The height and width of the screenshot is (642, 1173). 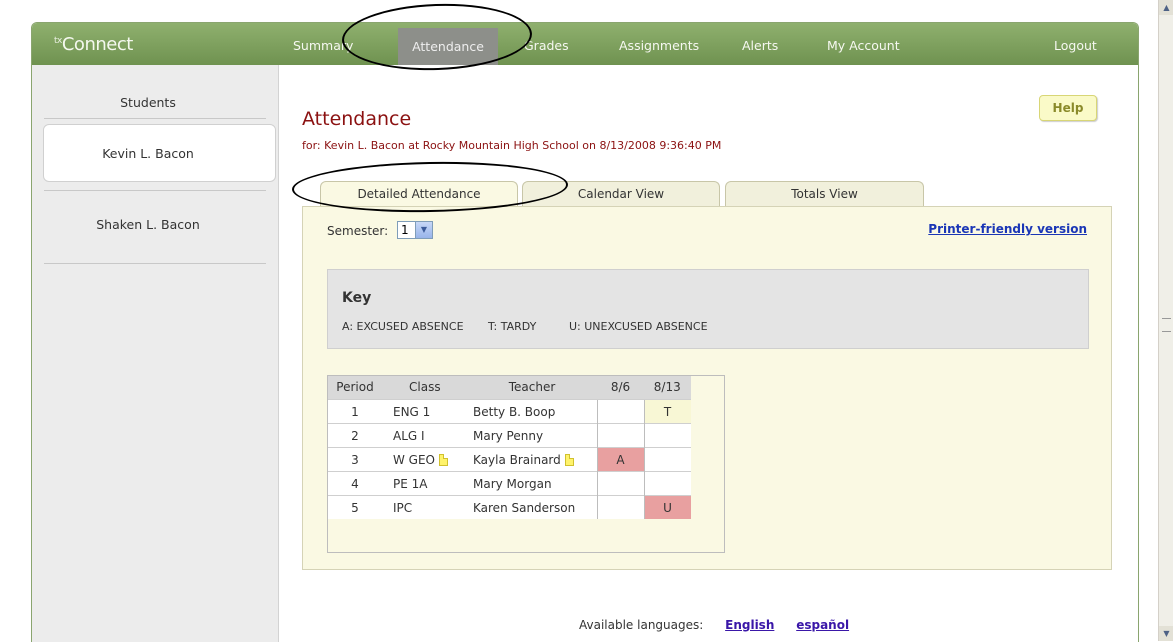 What do you see at coordinates (638, 326) in the screenshot?
I see `key-unexcused: U: UNEXCUSED ABSENCE` at bounding box center [638, 326].